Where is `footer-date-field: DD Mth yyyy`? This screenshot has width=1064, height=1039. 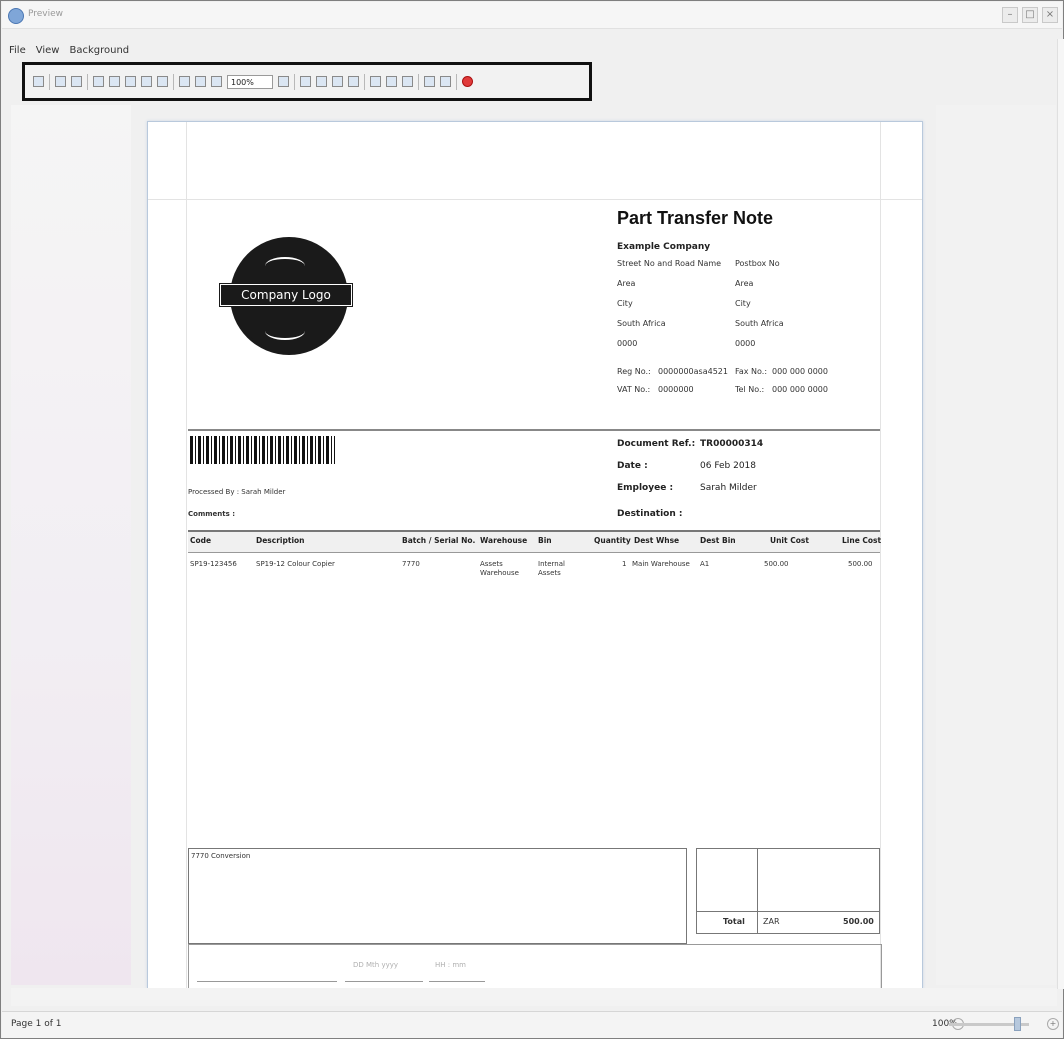 footer-date-field: DD Mth yyyy is located at coordinates (376, 965).